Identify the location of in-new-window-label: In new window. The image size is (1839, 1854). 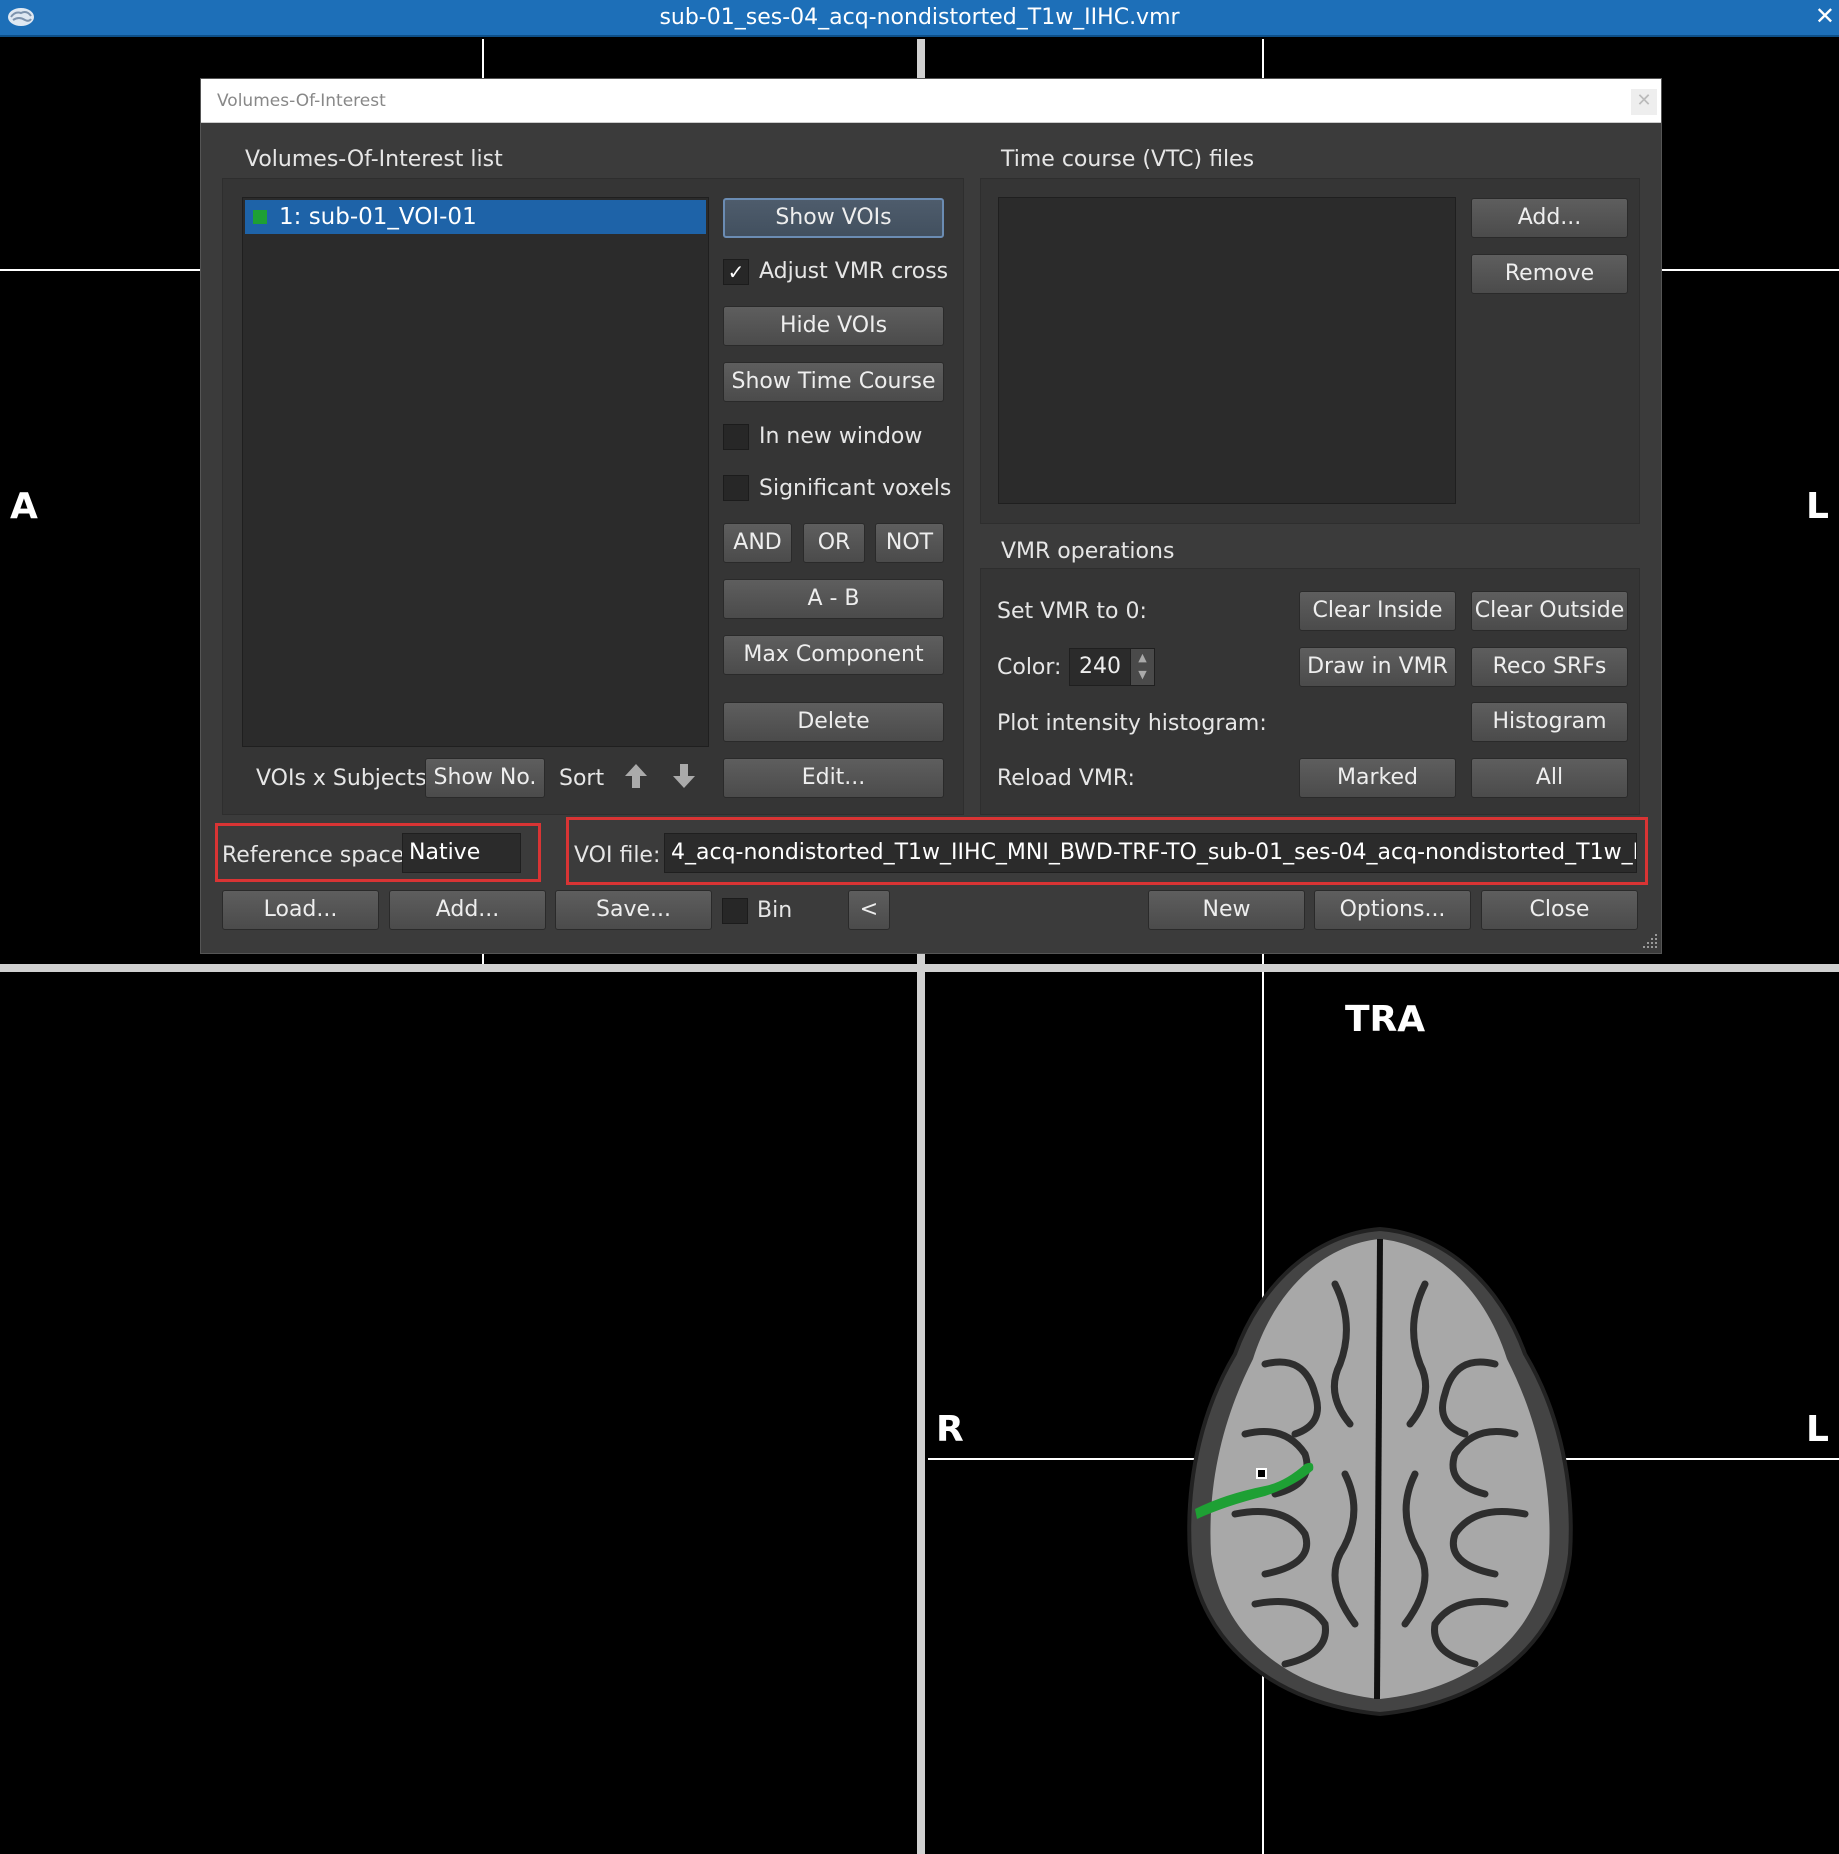
(841, 436).